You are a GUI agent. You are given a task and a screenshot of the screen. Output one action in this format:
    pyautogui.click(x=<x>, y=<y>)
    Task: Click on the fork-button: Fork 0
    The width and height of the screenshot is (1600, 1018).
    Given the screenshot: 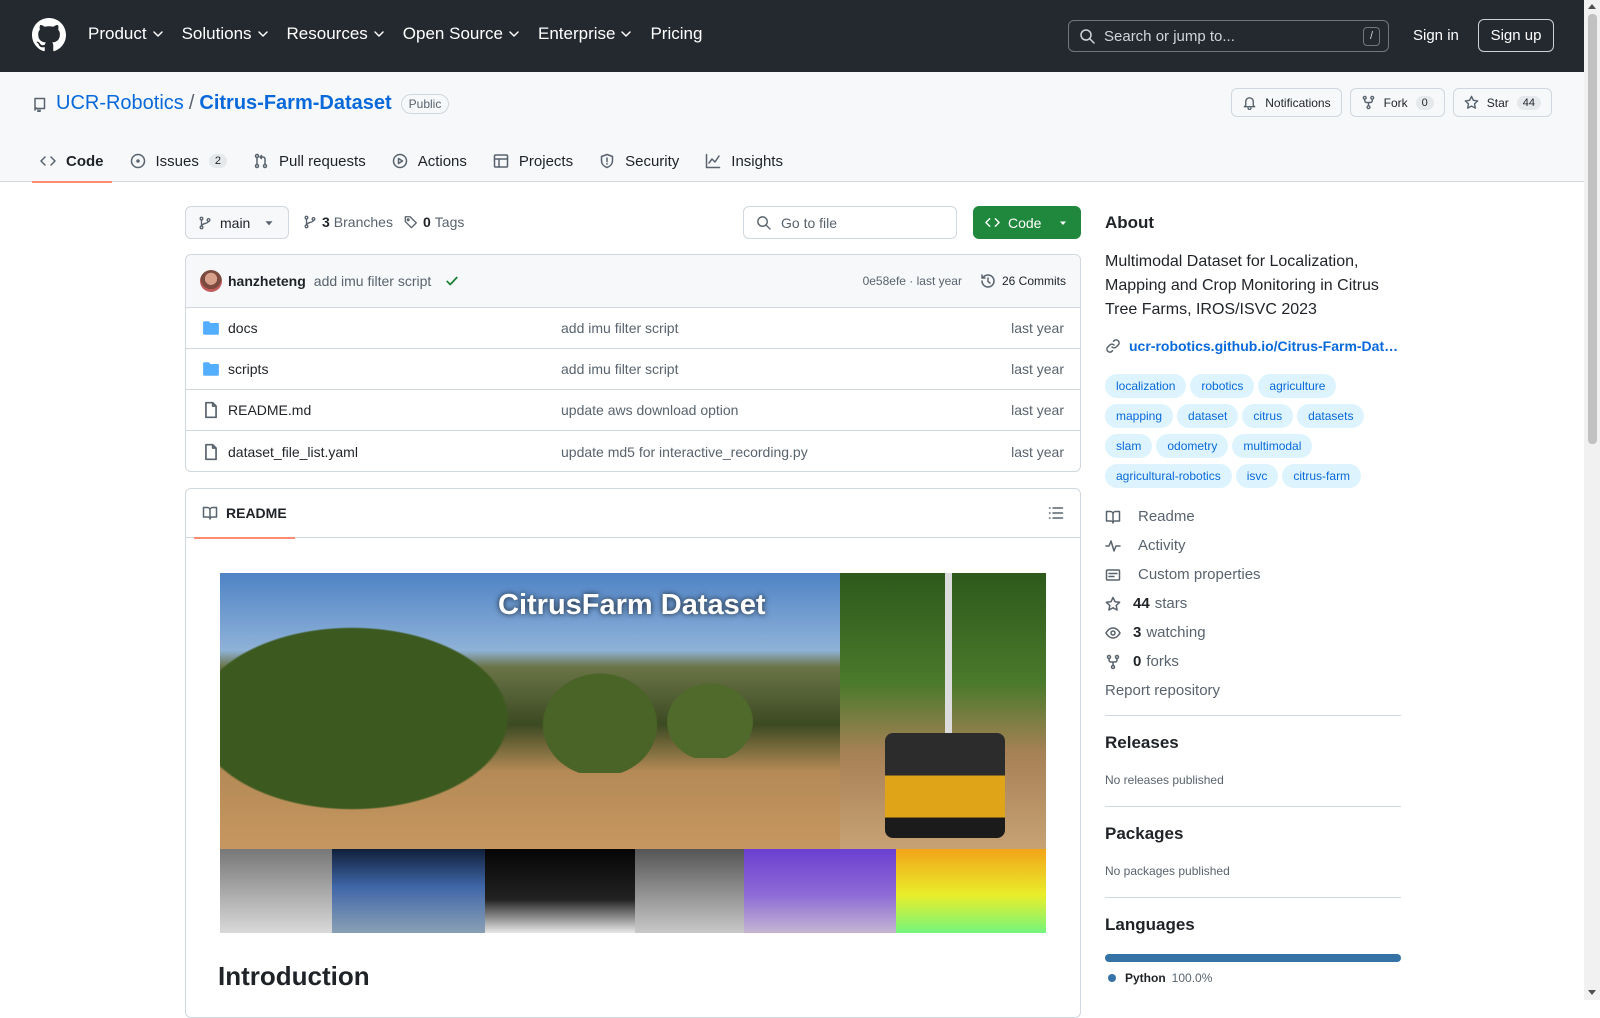 What is the action you would take?
    pyautogui.click(x=1397, y=102)
    